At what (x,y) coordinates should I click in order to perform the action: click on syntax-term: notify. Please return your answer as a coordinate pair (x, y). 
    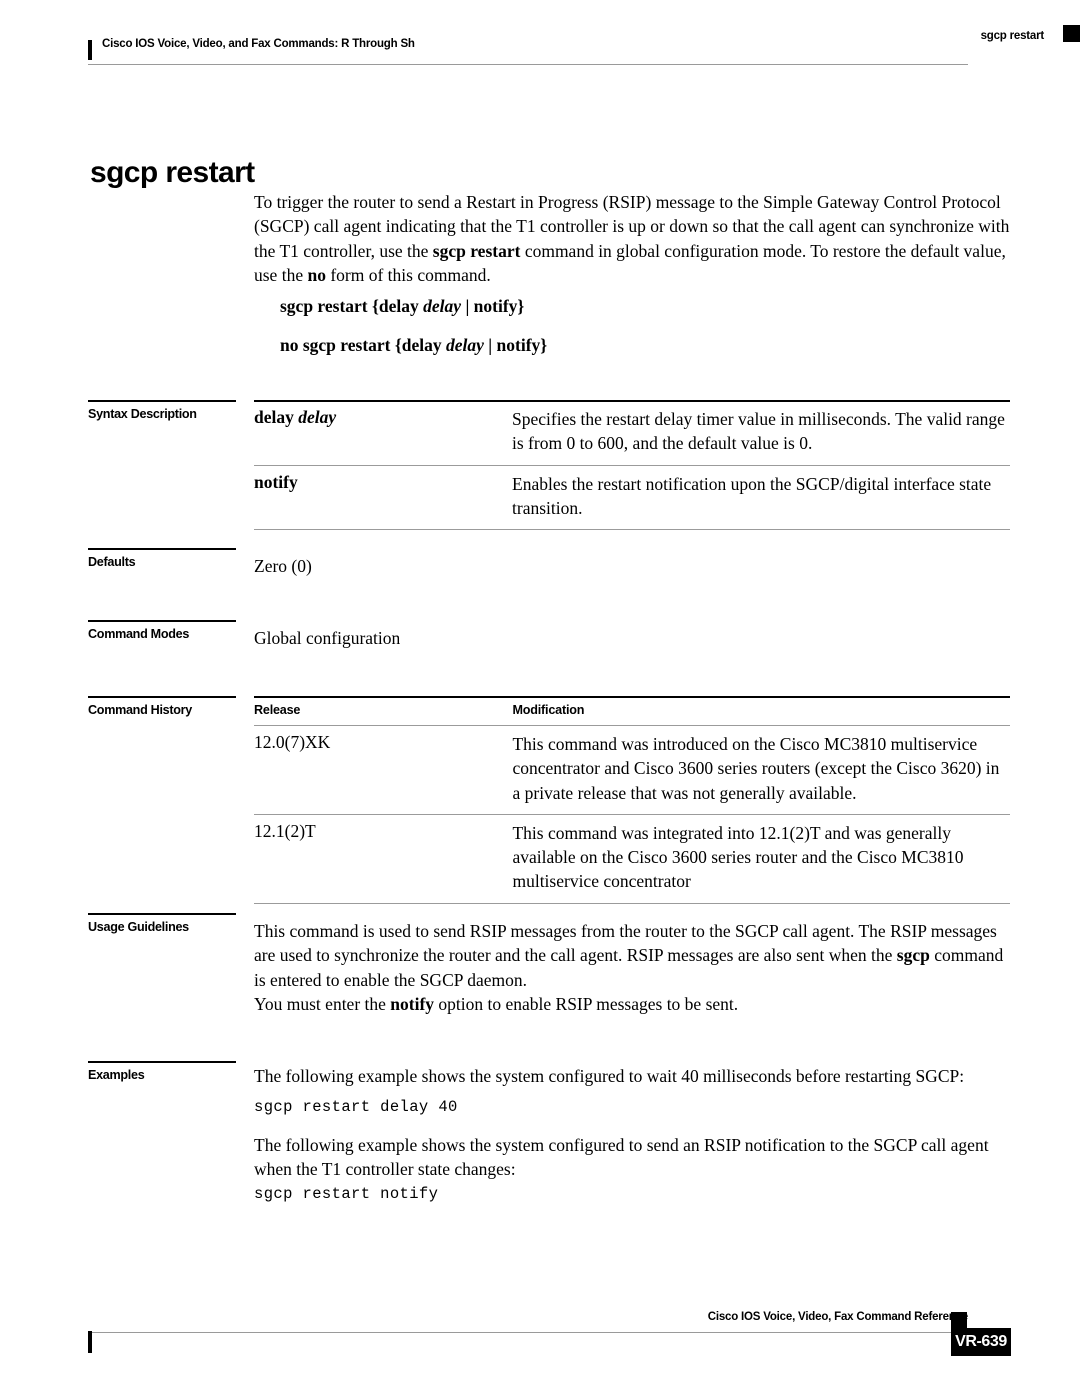
    Looking at the image, I should click on (383, 497).